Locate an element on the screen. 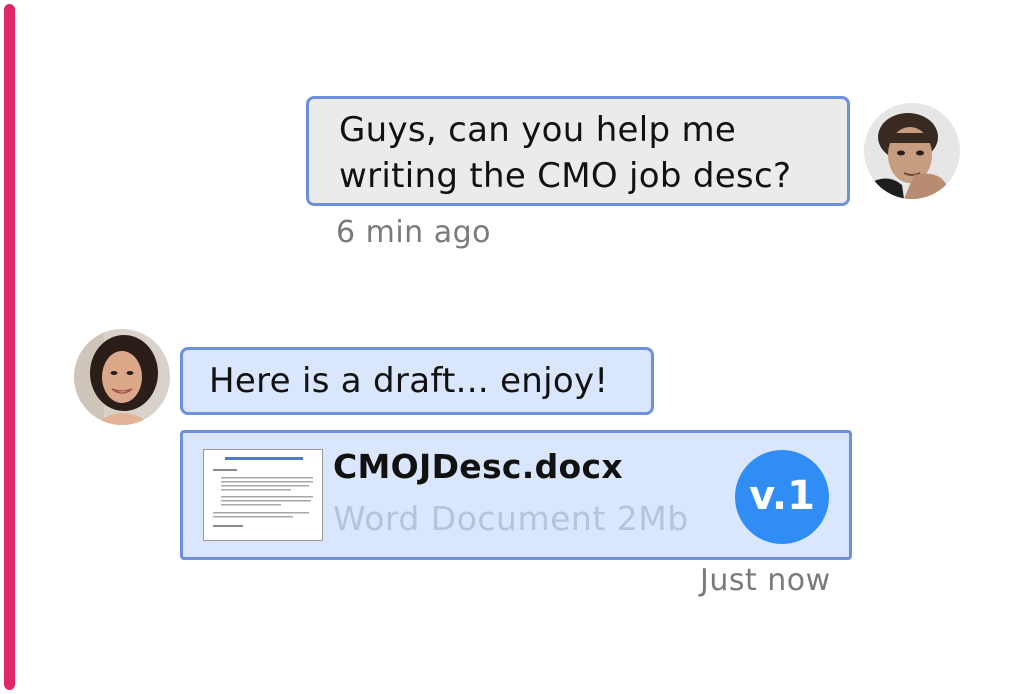  version-badge: v.1 is located at coordinates (782, 497).